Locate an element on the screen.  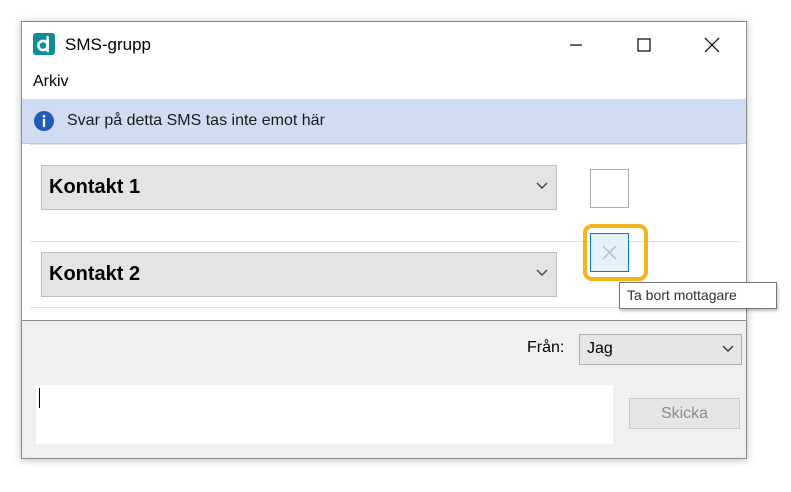
contact-select-1: Kontakt 1 is located at coordinates (299, 187).